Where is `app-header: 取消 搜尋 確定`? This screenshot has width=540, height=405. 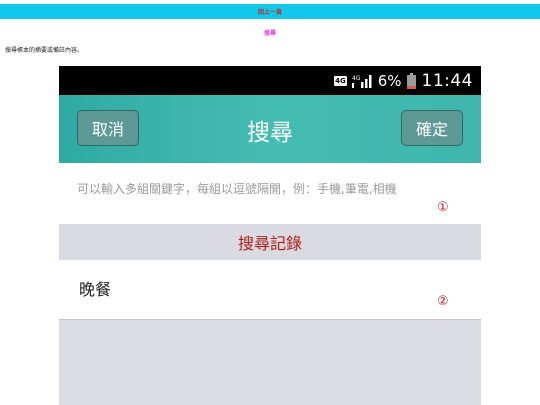
app-header: 取消 搜尋 確定 is located at coordinates (270, 129).